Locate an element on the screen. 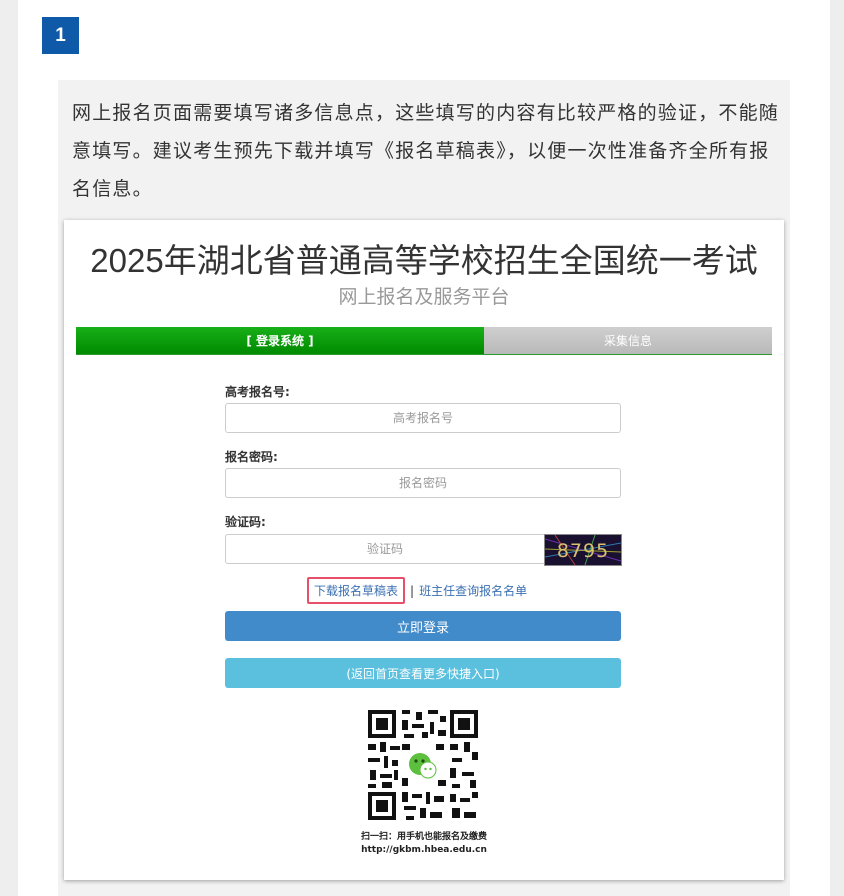  qr-url: http://gkbm.hbea.edu.cn is located at coordinates (424, 850).